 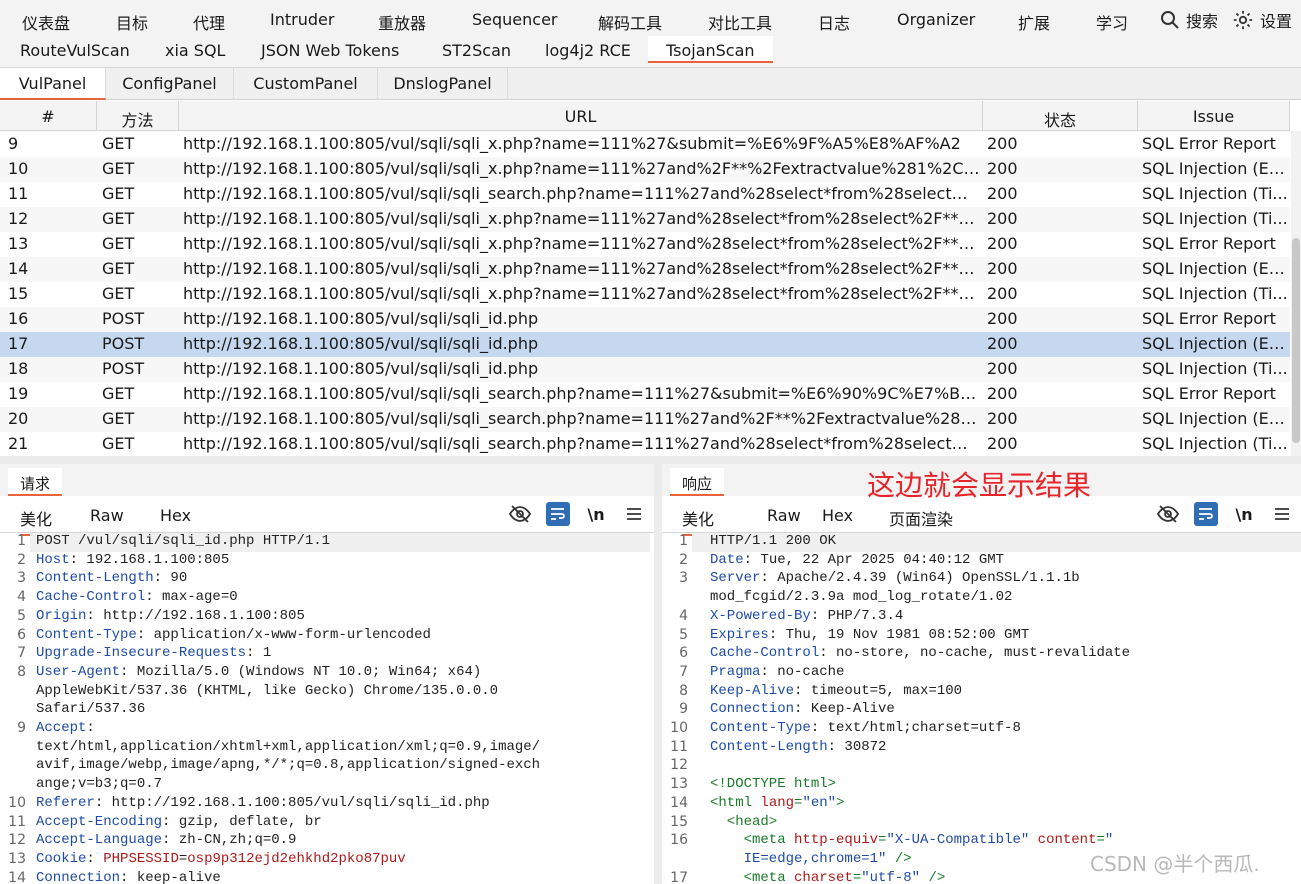 I want to click on nav-item-11: 学习, so click(x=1112, y=22).